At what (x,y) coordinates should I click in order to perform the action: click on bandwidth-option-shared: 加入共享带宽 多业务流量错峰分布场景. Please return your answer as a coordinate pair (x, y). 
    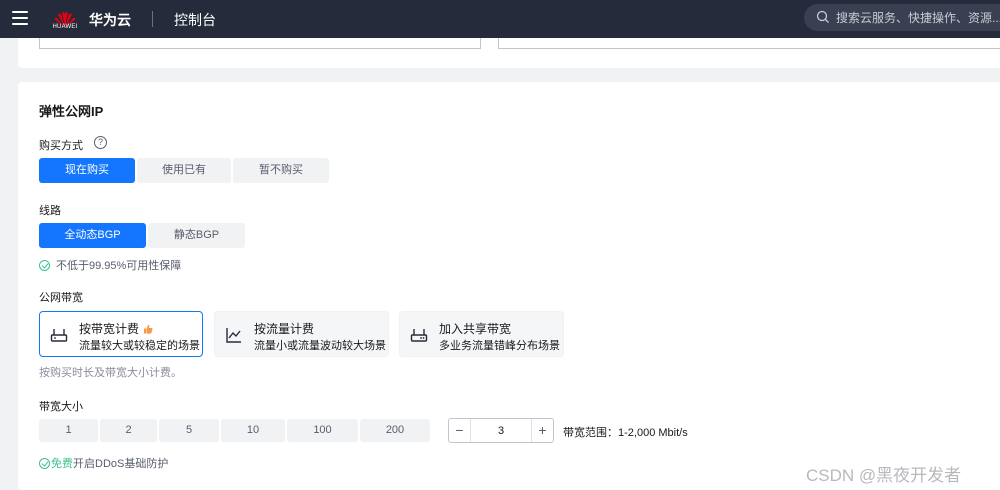
    Looking at the image, I should click on (481, 334).